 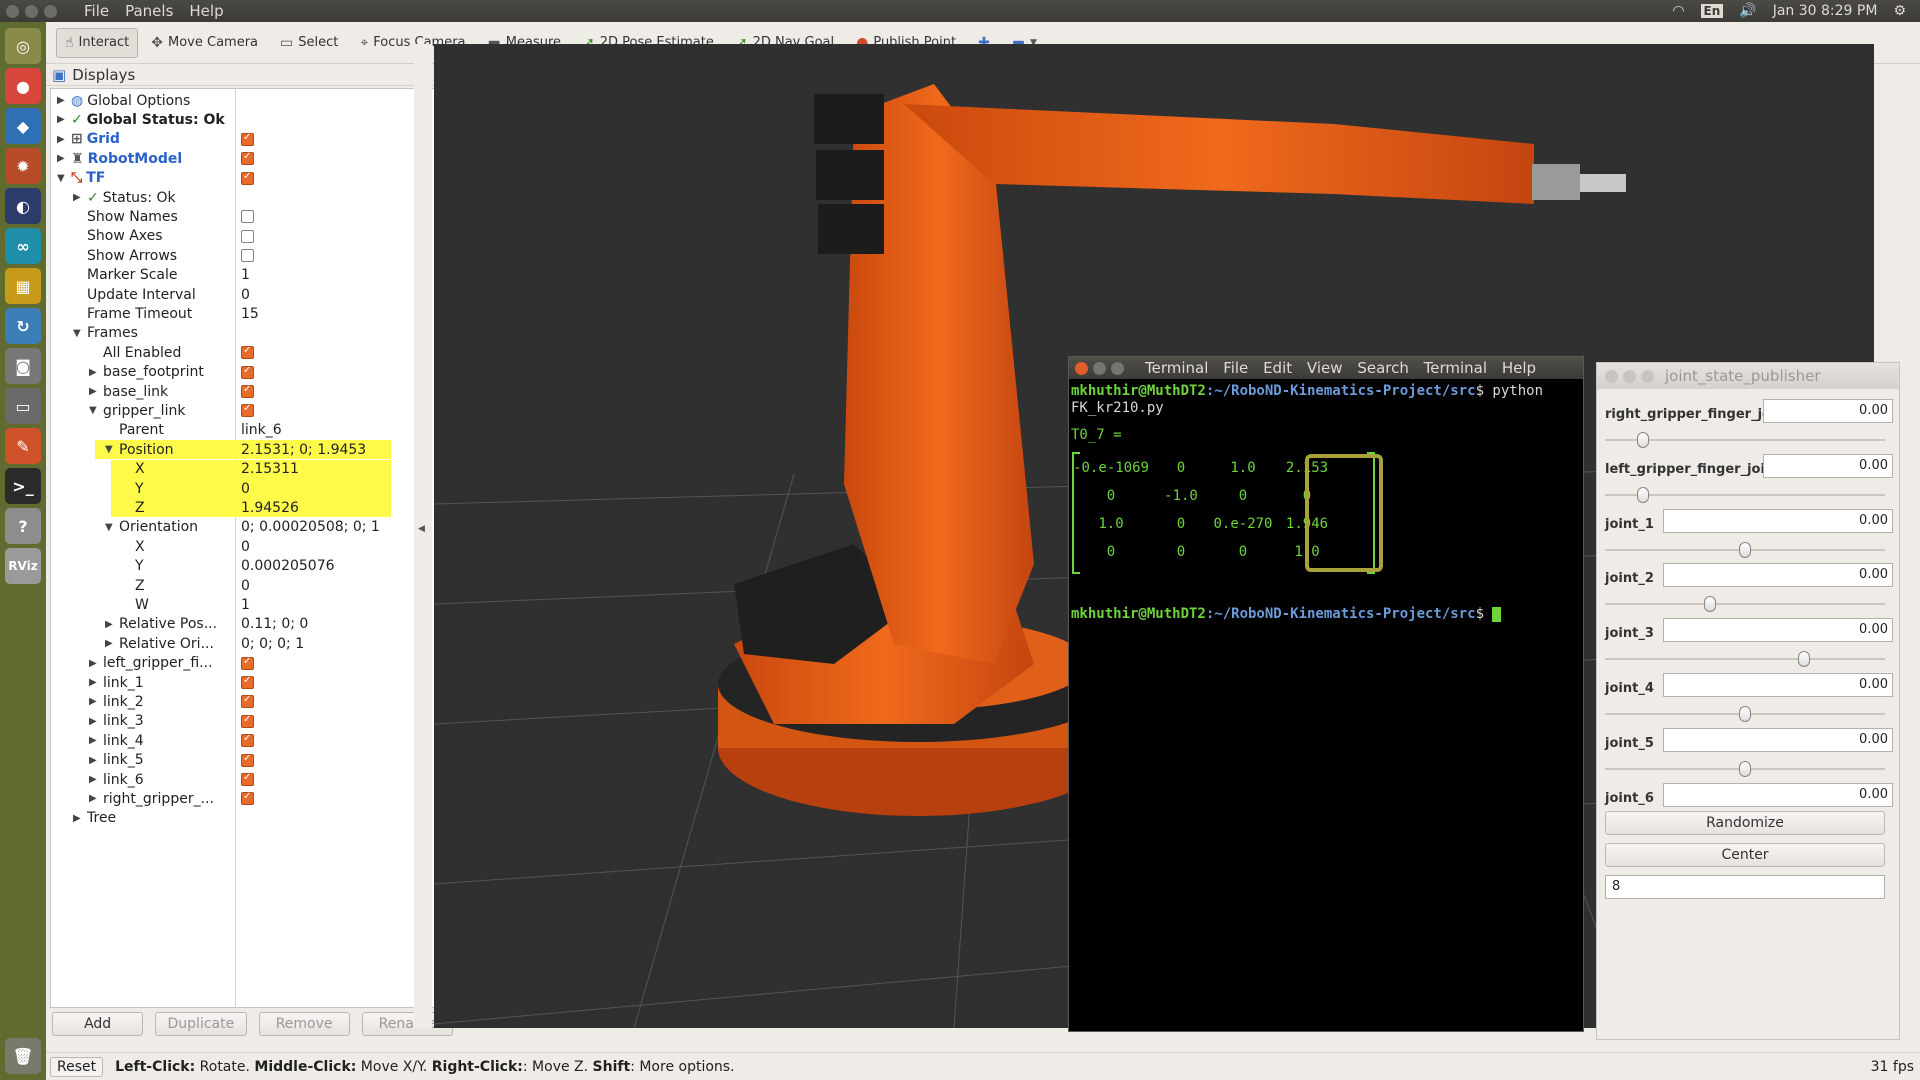 What do you see at coordinates (206, 11) in the screenshot?
I see `menu-help: Help` at bounding box center [206, 11].